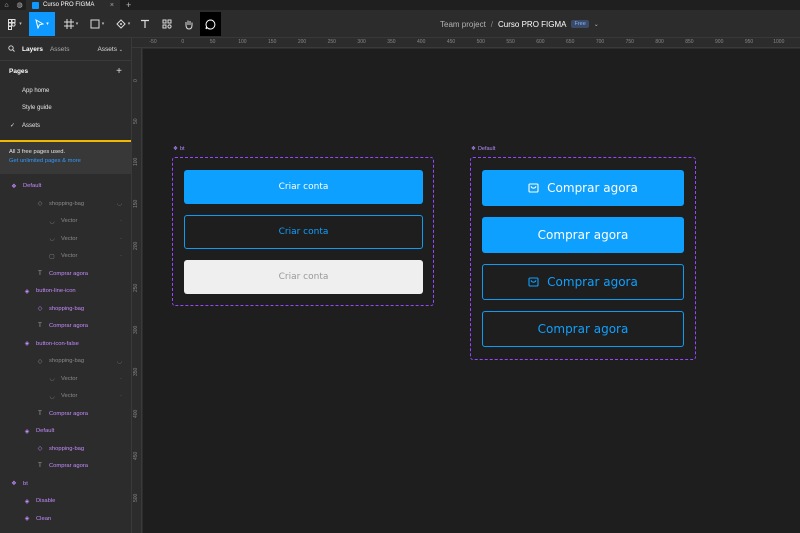 The height and width of the screenshot is (533, 800). I want to click on resources-button, so click(167, 24).